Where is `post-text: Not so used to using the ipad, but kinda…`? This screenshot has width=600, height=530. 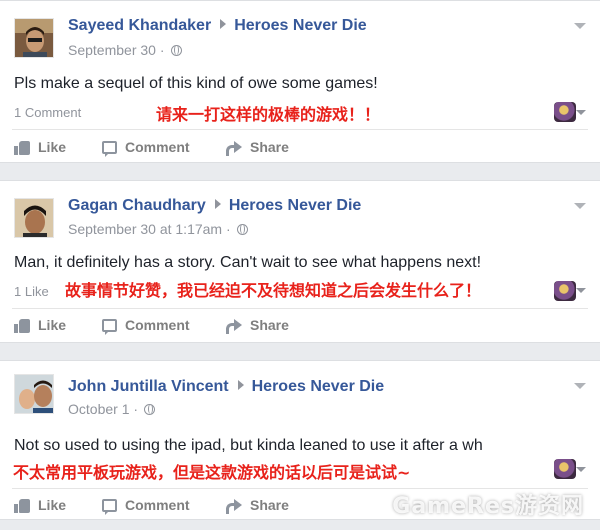
post-text: Not so used to using the ipad, but kinda… is located at coordinates (248, 445).